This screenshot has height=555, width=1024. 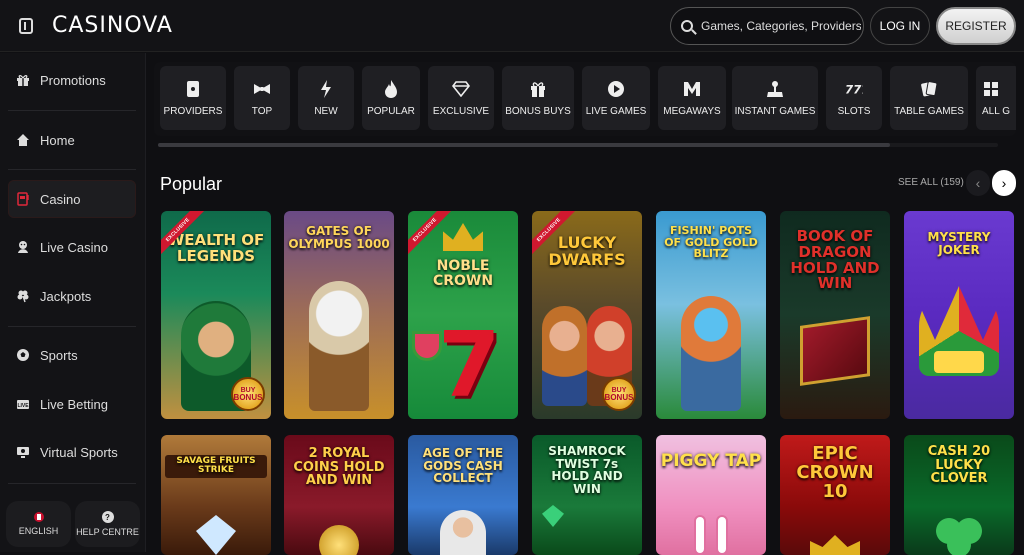 What do you see at coordinates (616, 111) in the screenshot?
I see `category-label: LIVE GAMES` at bounding box center [616, 111].